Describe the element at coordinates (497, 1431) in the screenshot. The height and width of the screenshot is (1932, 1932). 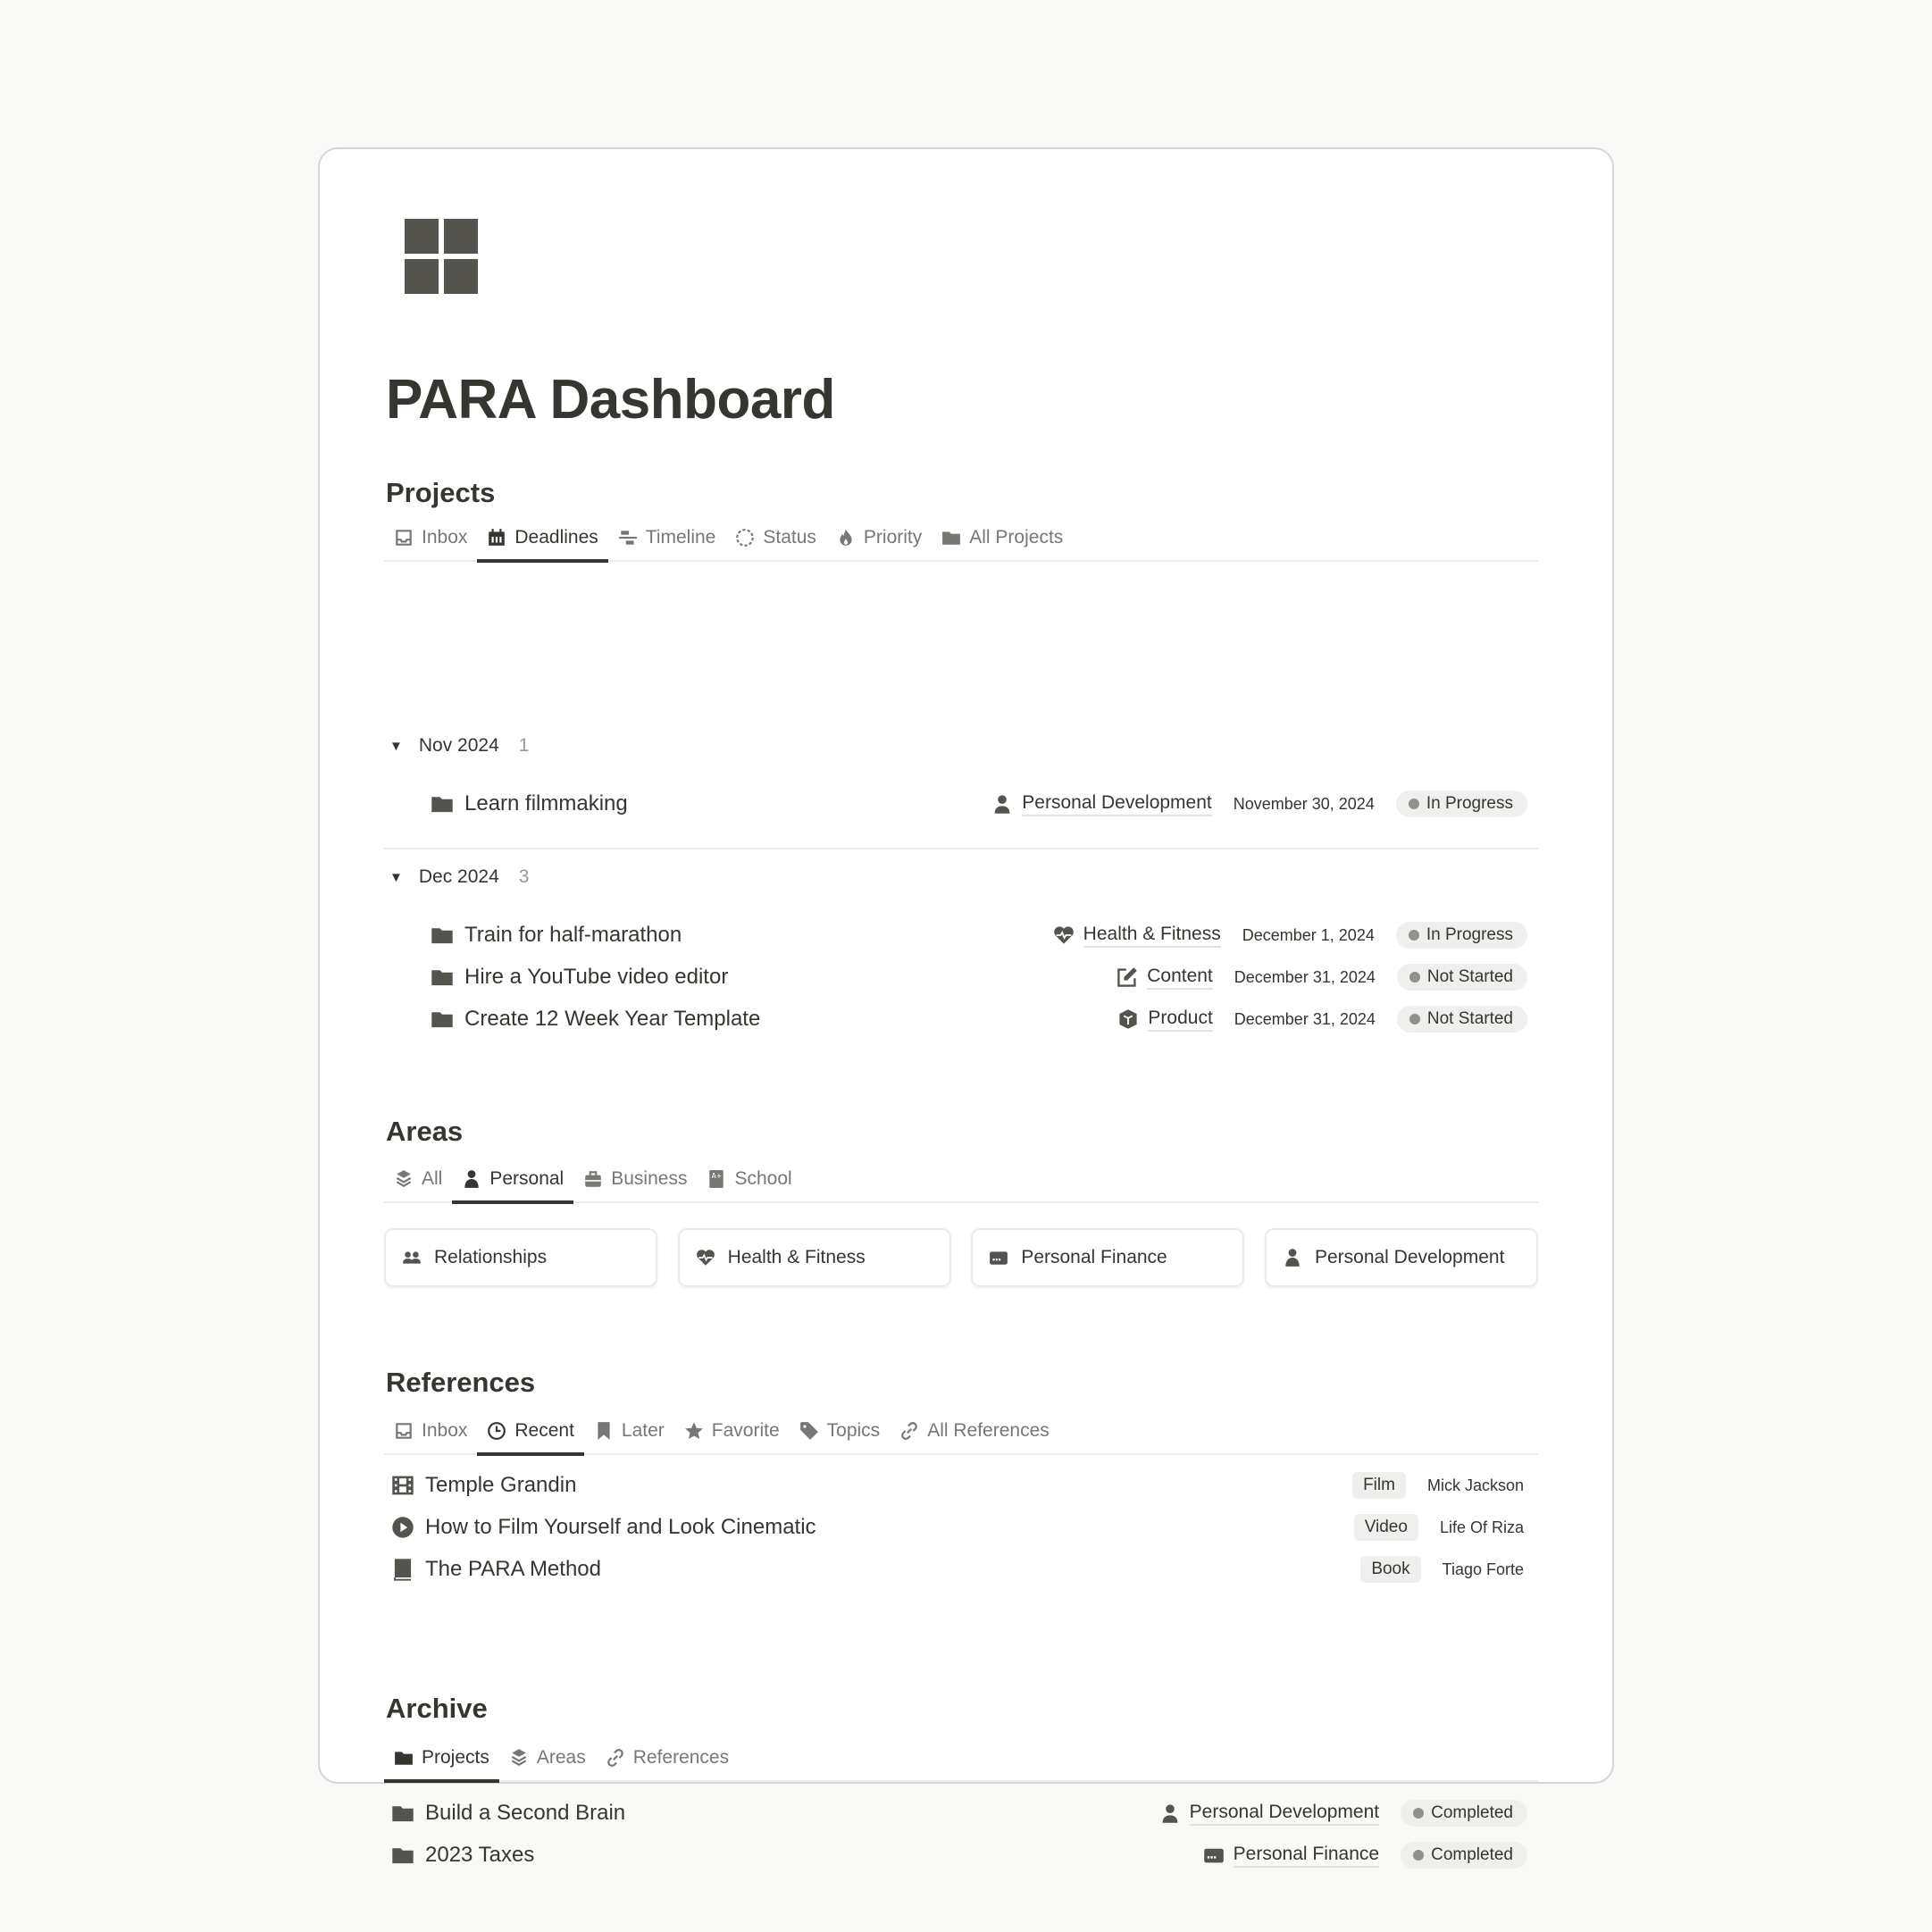
I see `clock-icon` at that location.